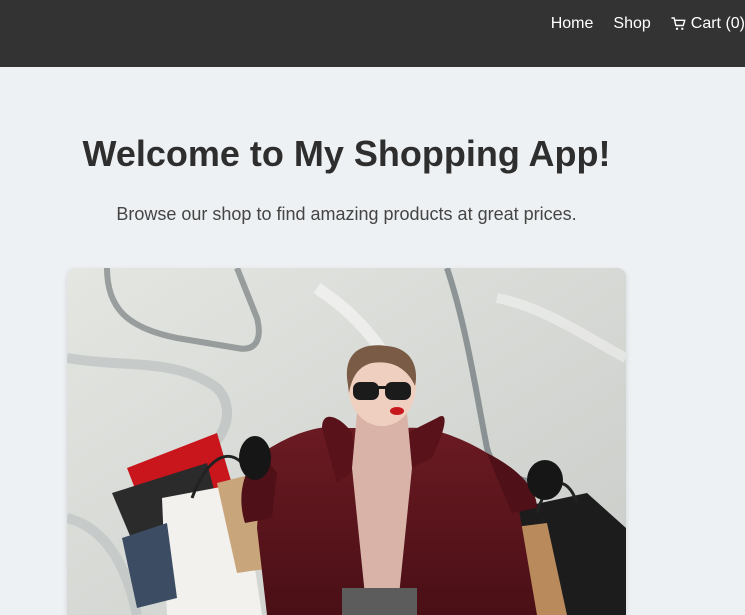  I want to click on page-title: Welcome to My Shopping App!, so click(346, 153).